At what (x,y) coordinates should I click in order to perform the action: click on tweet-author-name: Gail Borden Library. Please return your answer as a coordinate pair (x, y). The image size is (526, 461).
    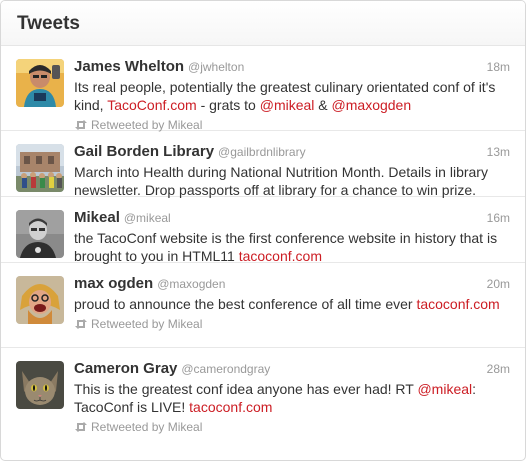
    Looking at the image, I should click on (144, 151).